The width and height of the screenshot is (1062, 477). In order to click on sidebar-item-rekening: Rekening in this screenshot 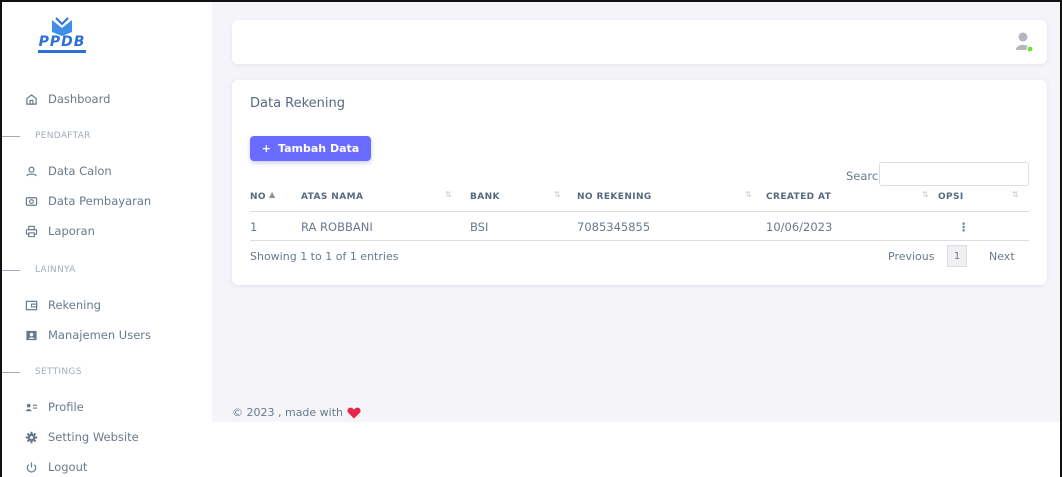, I will do `click(62, 305)`.